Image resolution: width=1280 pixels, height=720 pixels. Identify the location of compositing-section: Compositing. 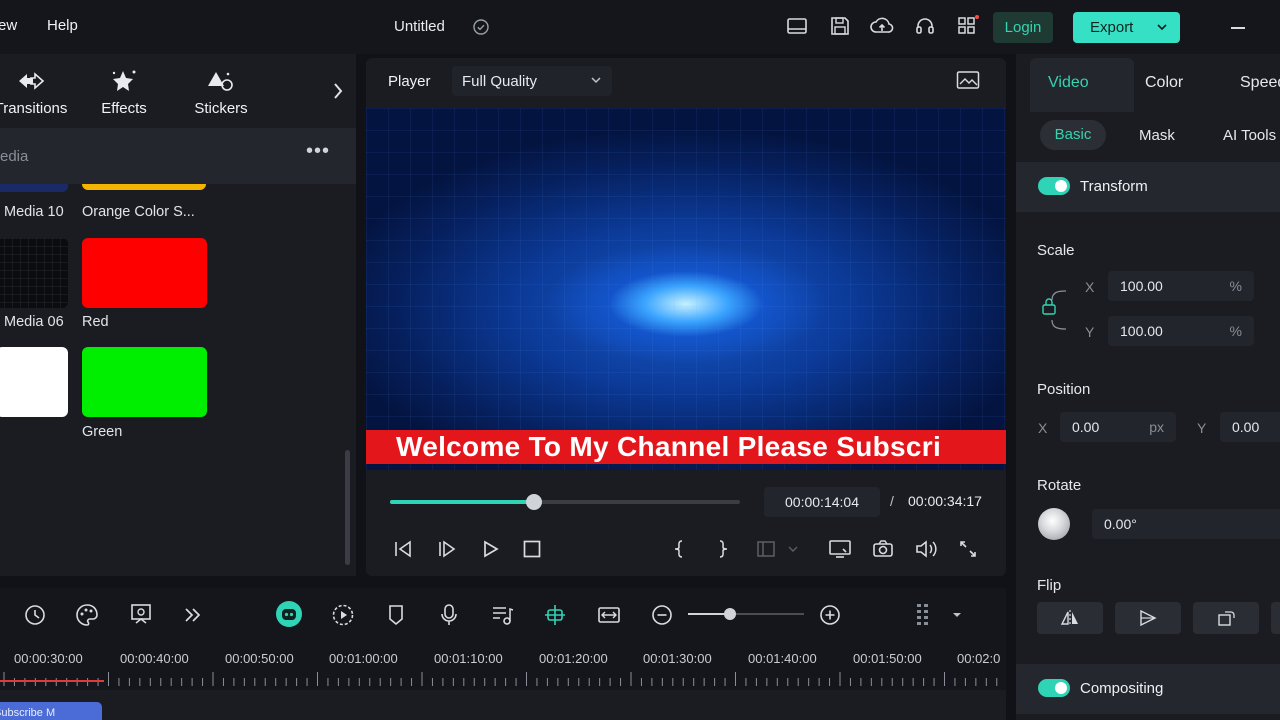
(1148, 689).